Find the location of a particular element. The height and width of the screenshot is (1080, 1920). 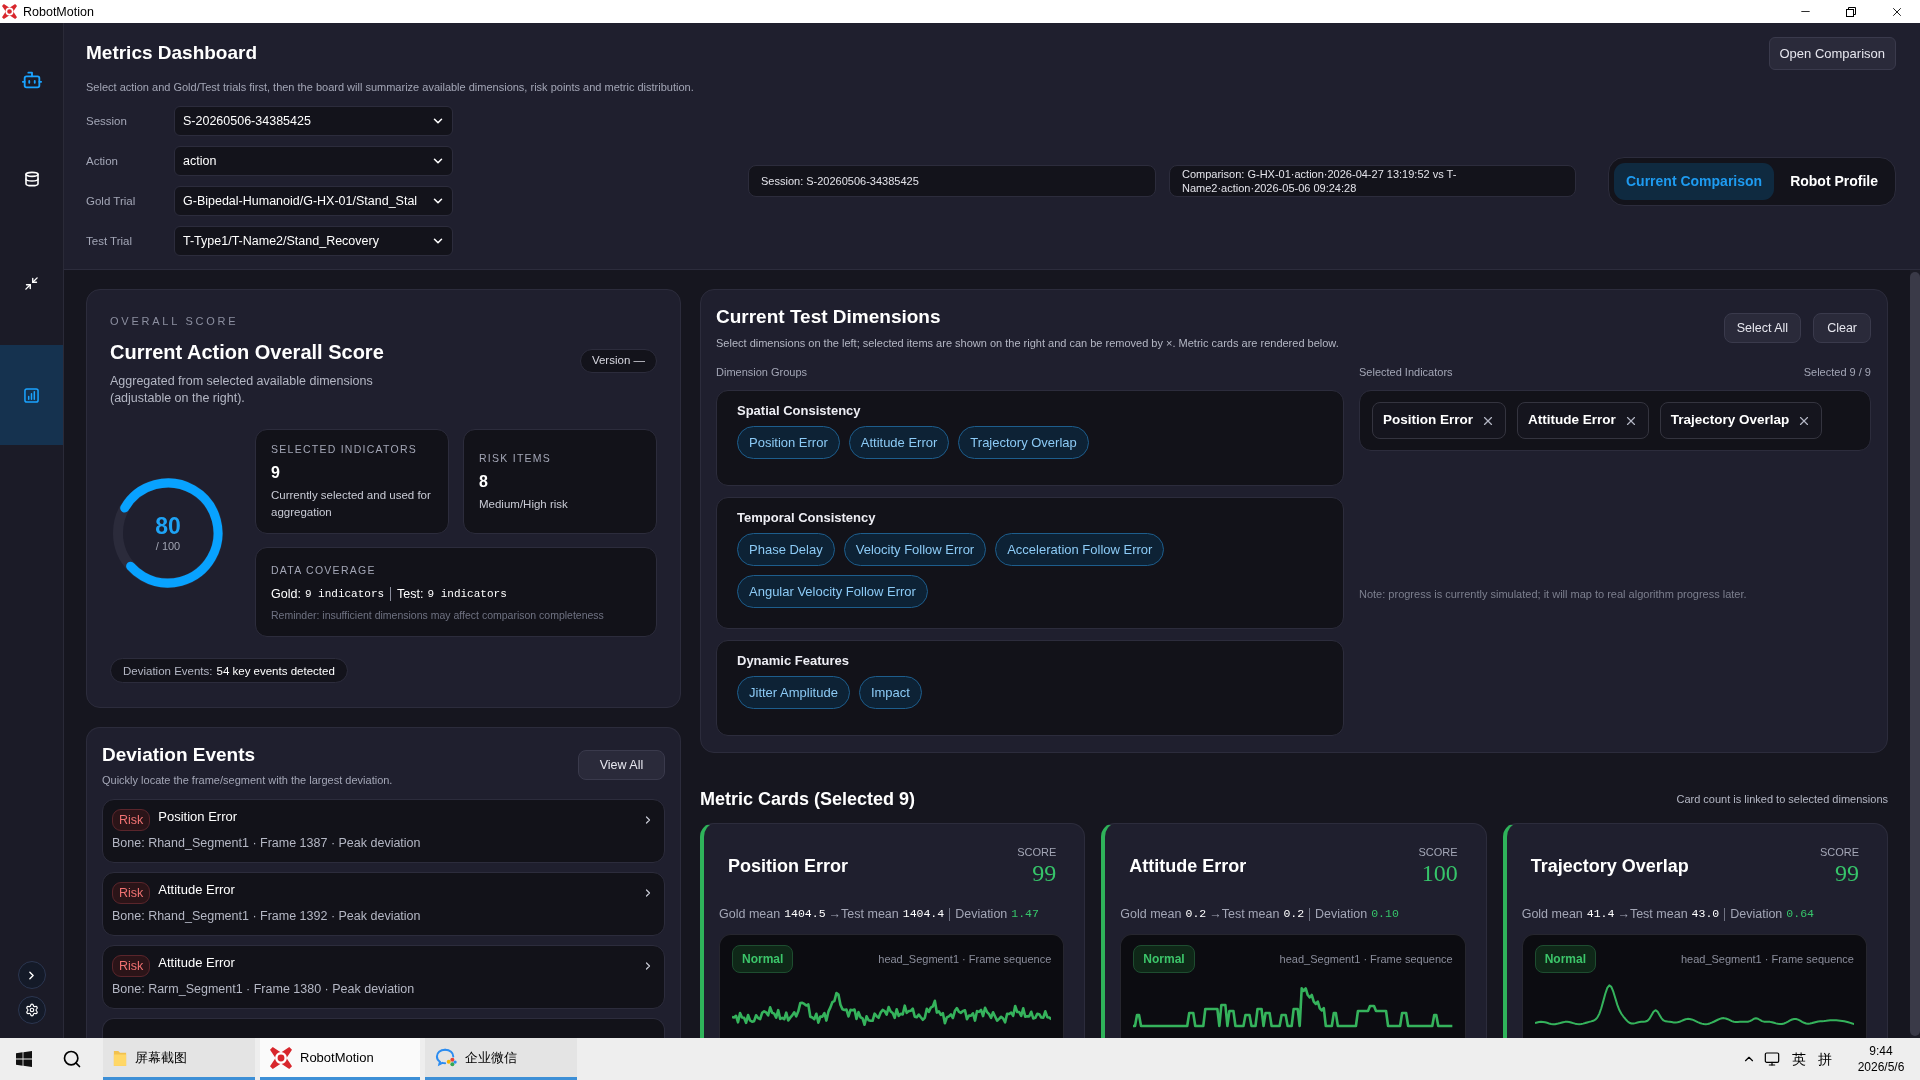

monitor-icon is located at coordinates (1772, 1059).